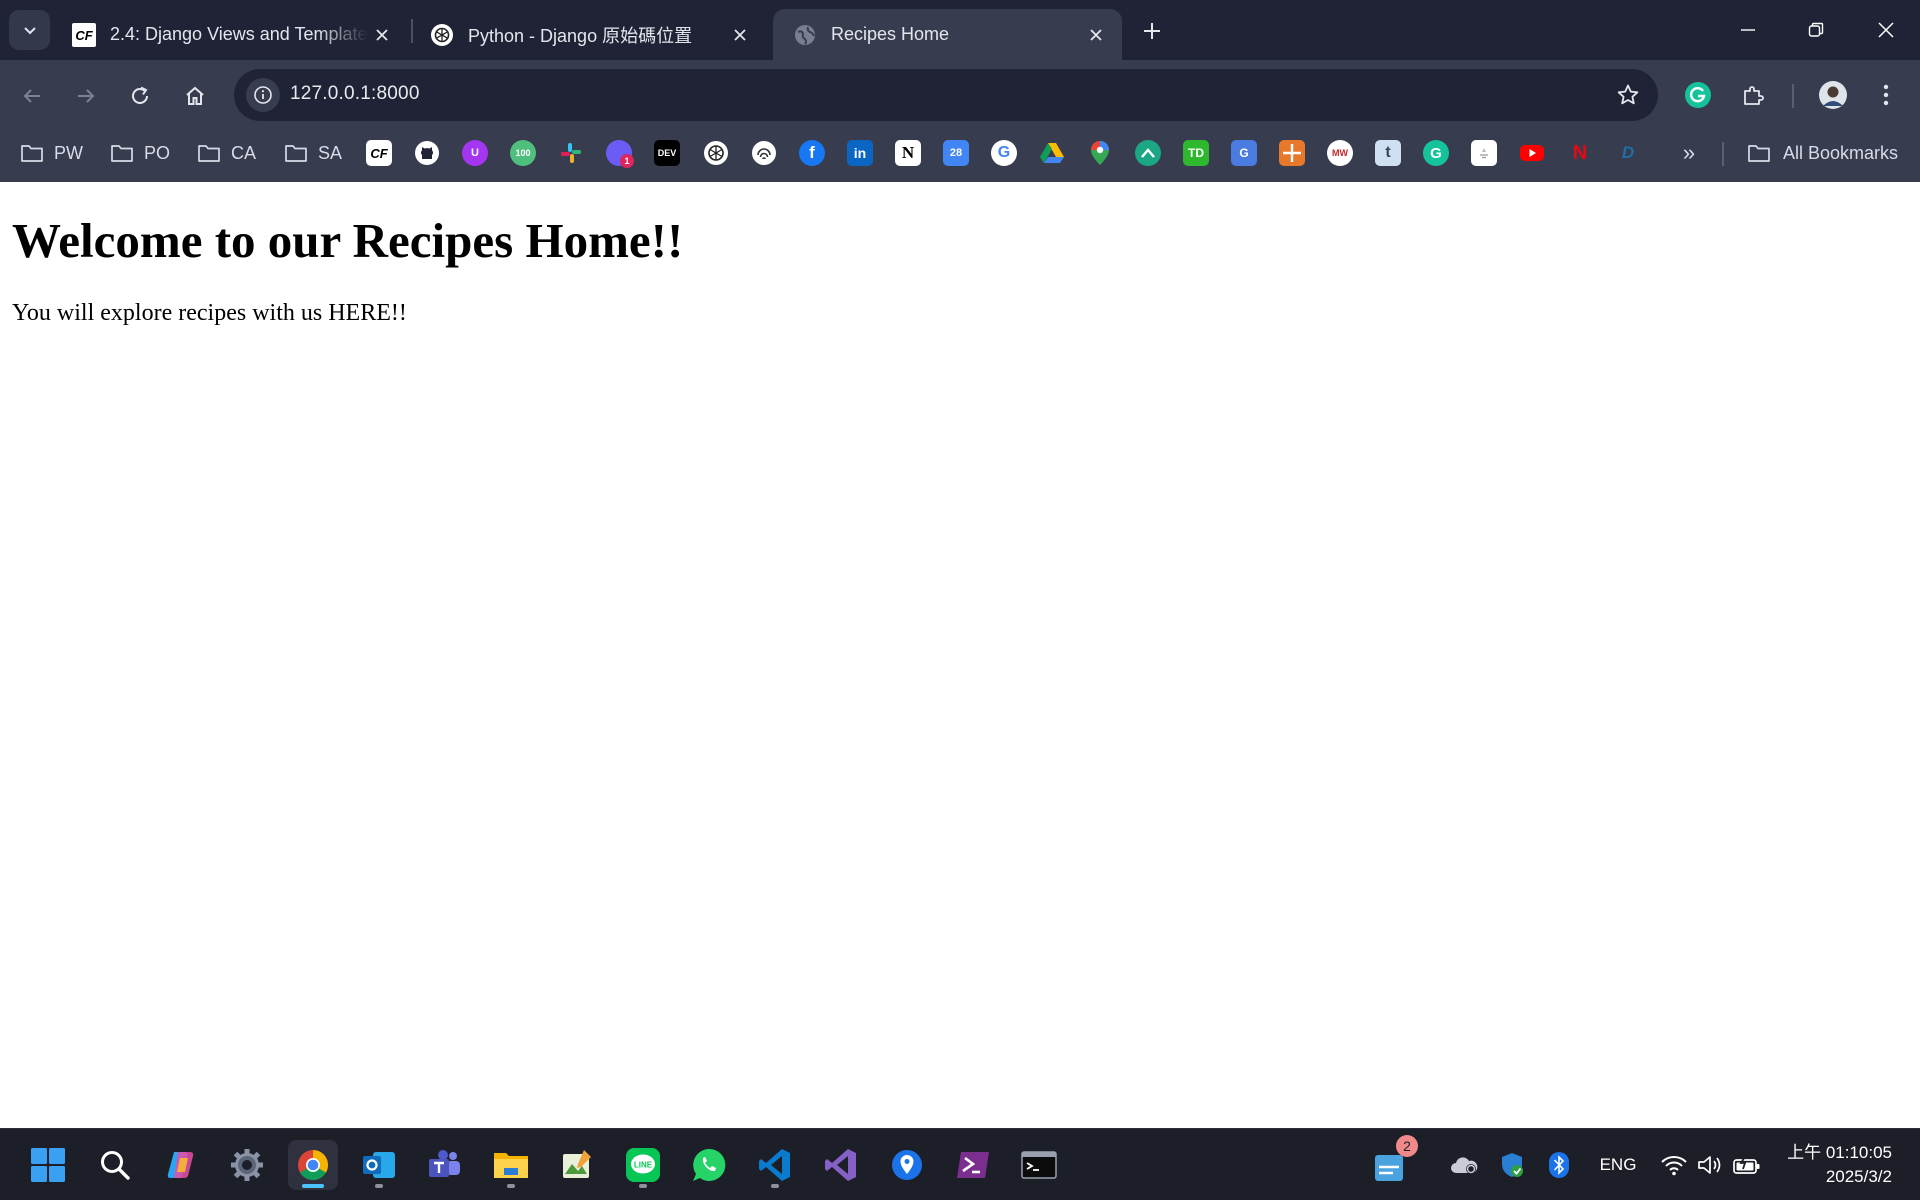  Describe the element at coordinates (1793, 96) in the screenshot. I see `toolbar-divider` at that location.